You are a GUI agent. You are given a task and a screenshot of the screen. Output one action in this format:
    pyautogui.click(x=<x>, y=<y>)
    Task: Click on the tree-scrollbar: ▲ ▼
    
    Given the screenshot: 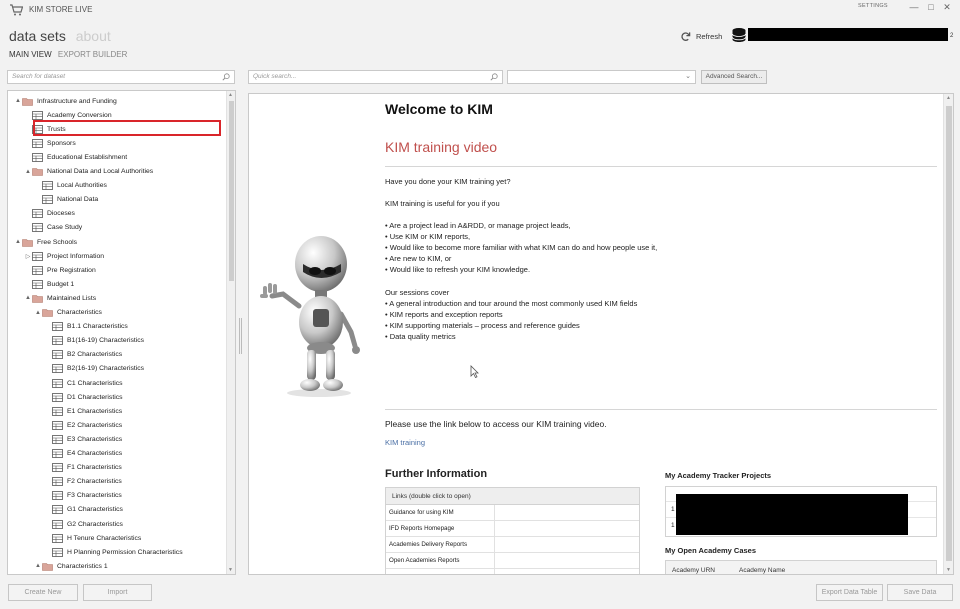 What is the action you would take?
    pyautogui.click(x=230, y=332)
    